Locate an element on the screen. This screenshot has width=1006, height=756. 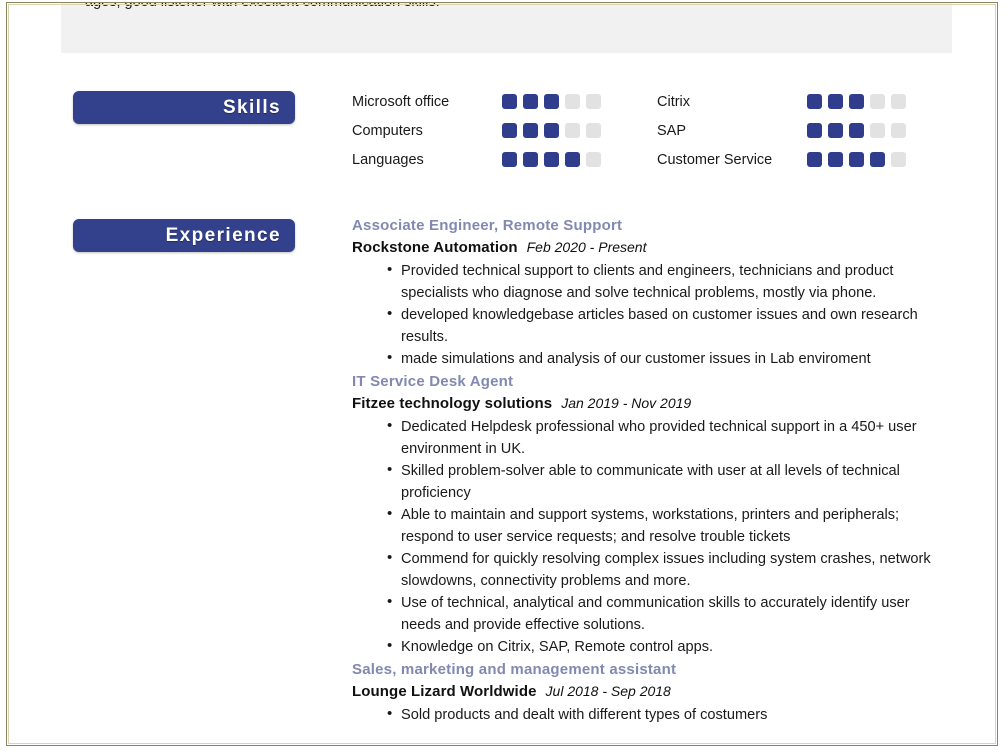
skill-name: Customer Service is located at coordinates (715, 159).